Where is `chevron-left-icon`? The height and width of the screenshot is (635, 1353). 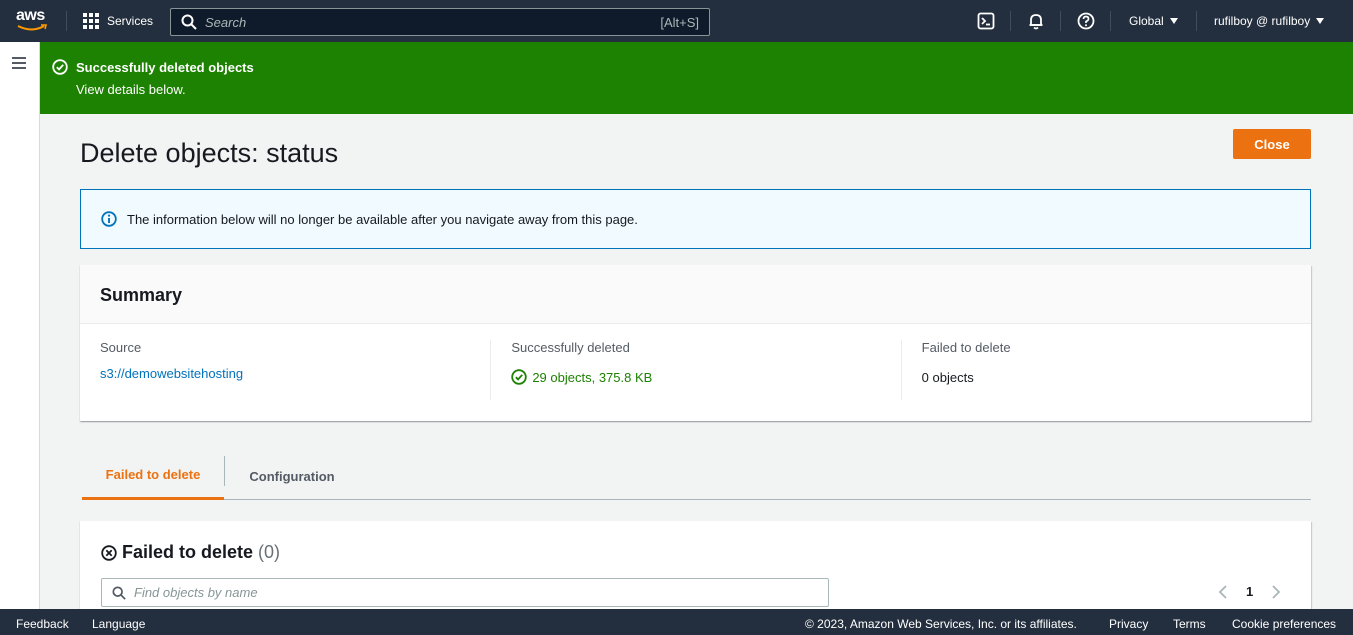
chevron-left-icon is located at coordinates (1223, 591).